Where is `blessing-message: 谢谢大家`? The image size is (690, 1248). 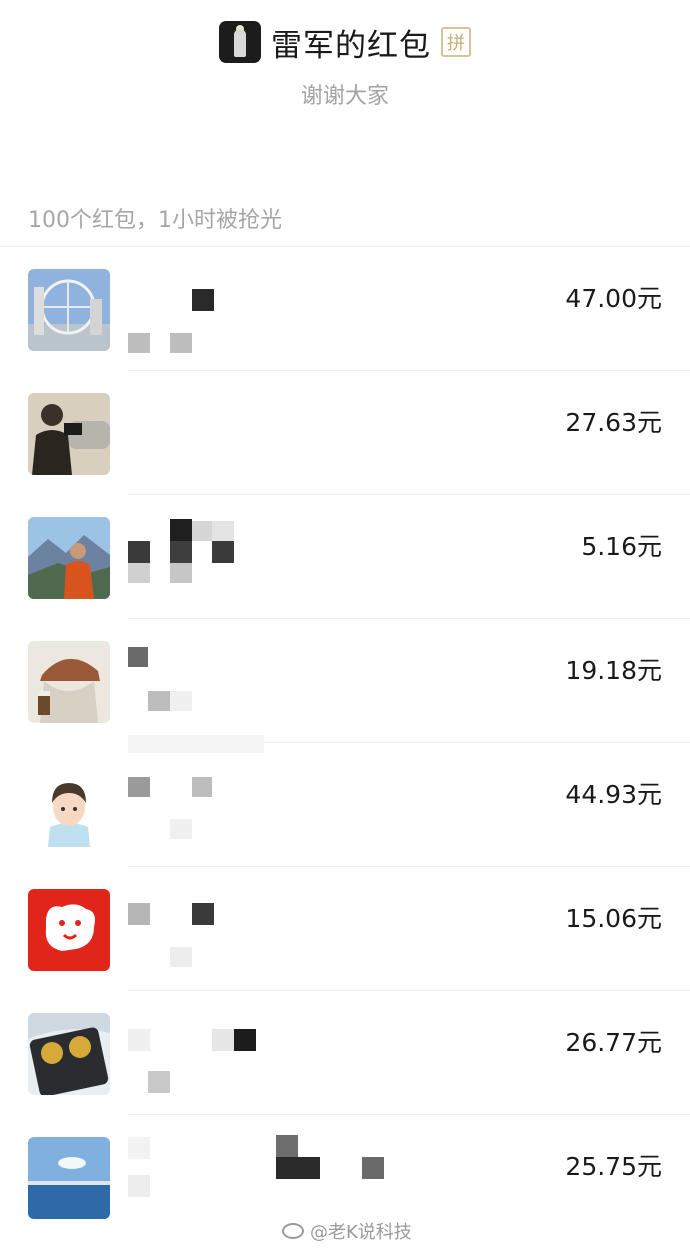 blessing-message: 谢谢大家 is located at coordinates (344, 96).